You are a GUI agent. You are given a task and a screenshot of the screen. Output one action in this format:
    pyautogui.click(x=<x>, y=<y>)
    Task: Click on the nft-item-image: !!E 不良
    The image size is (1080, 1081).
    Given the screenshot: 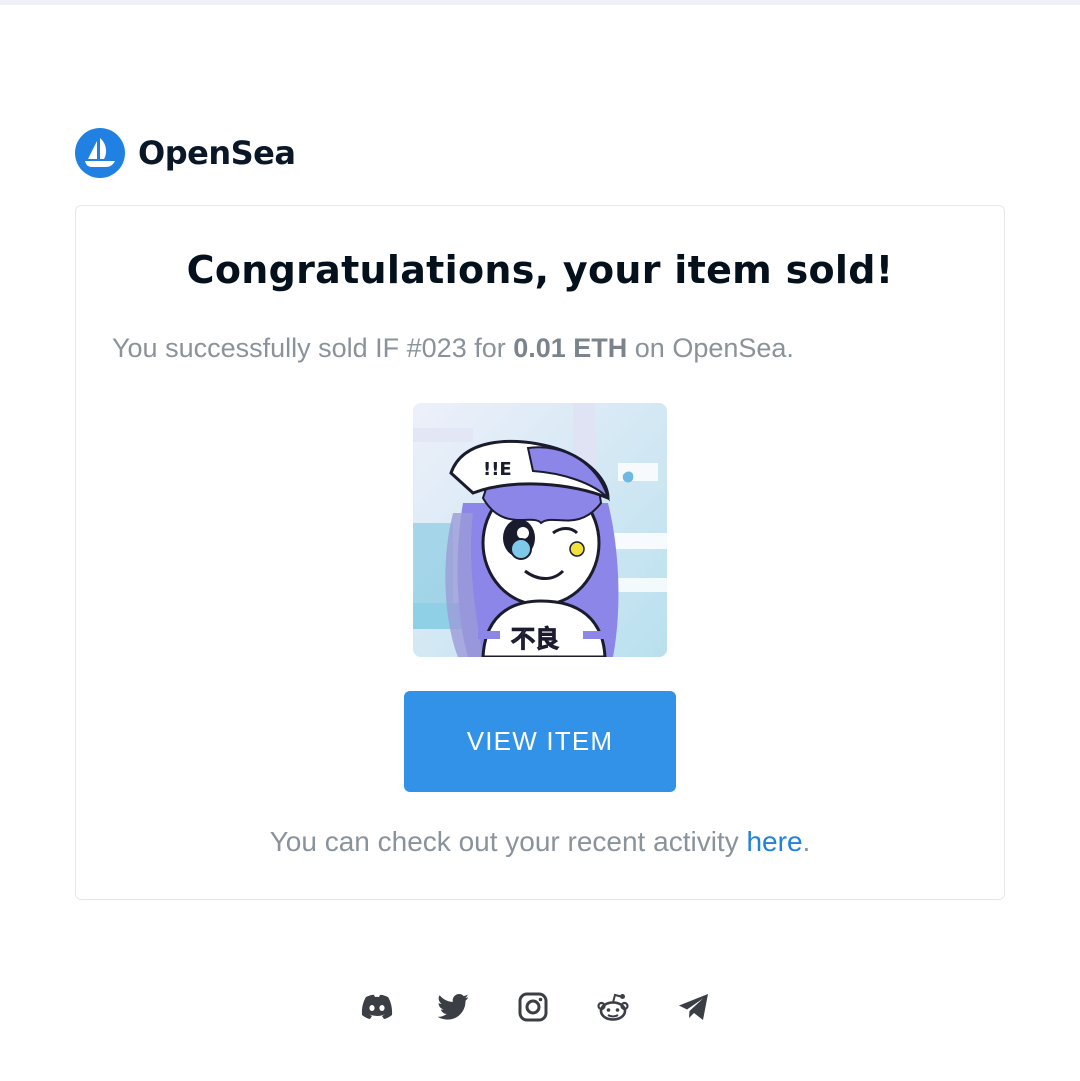 What is the action you would take?
    pyautogui.click(x=540, y=530)
    